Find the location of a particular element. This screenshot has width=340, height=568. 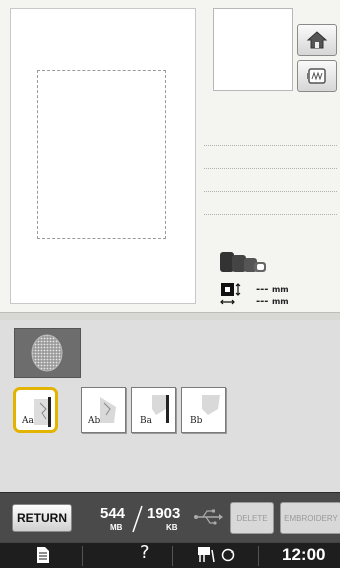

svg-text: Bb is located at coordinates (196, 421).